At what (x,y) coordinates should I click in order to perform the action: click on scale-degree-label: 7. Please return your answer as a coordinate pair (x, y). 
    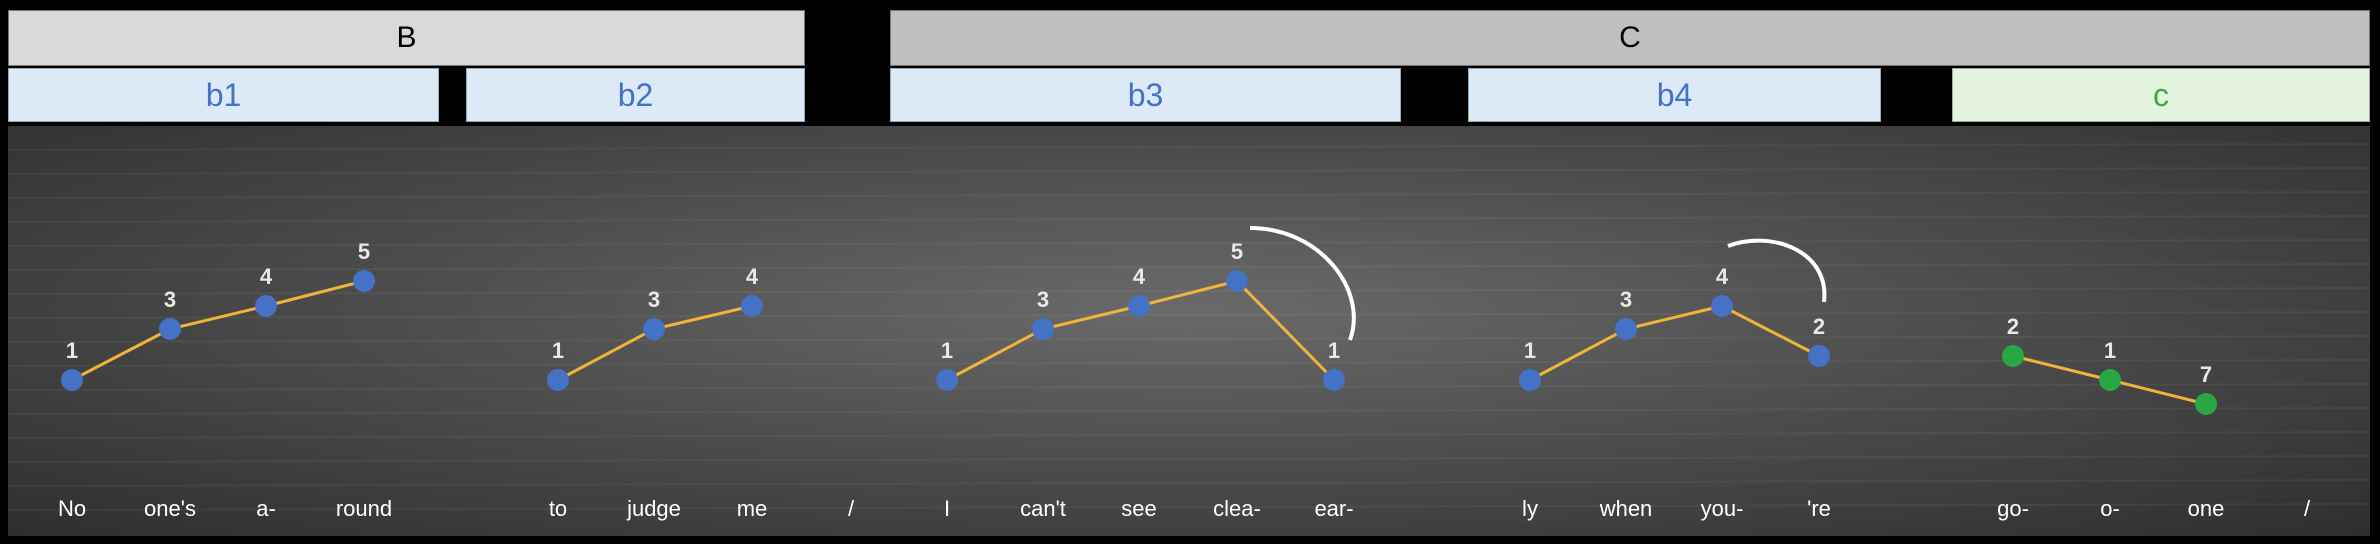
    Looking at the image, I should click on (2206, 374).